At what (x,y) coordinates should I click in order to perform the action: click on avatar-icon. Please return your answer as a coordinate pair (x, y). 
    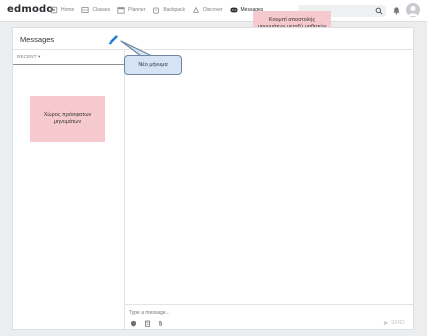
    Looking at the image, I should click on (413, 11).